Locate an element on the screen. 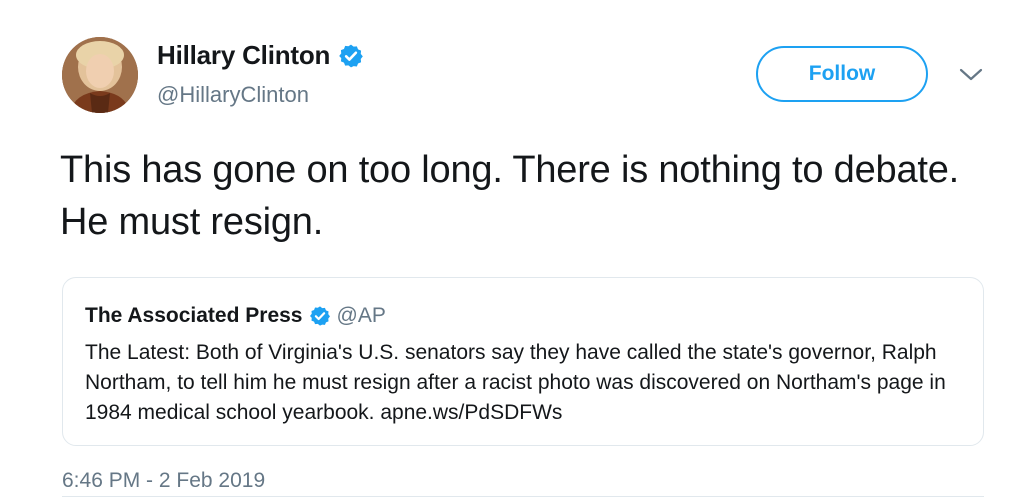 The width and height of the screenshot is (1024, 498). tweet-timestamp: 6:46 PM - 2 Feb 2019 is located at coordinates (163, 481).